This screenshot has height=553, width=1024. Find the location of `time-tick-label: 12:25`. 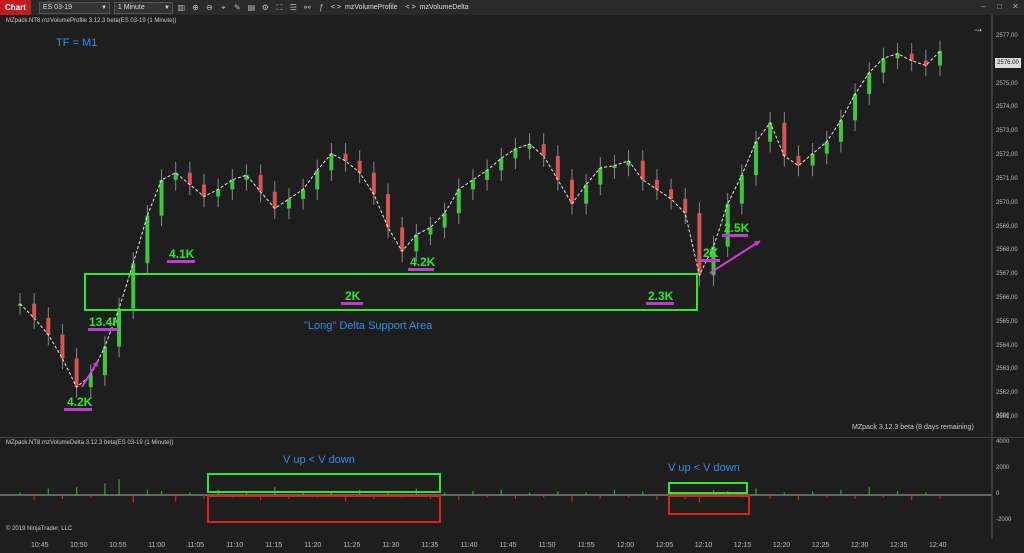

time-tick-label: 12:25 is located at coordinates (820, 545).